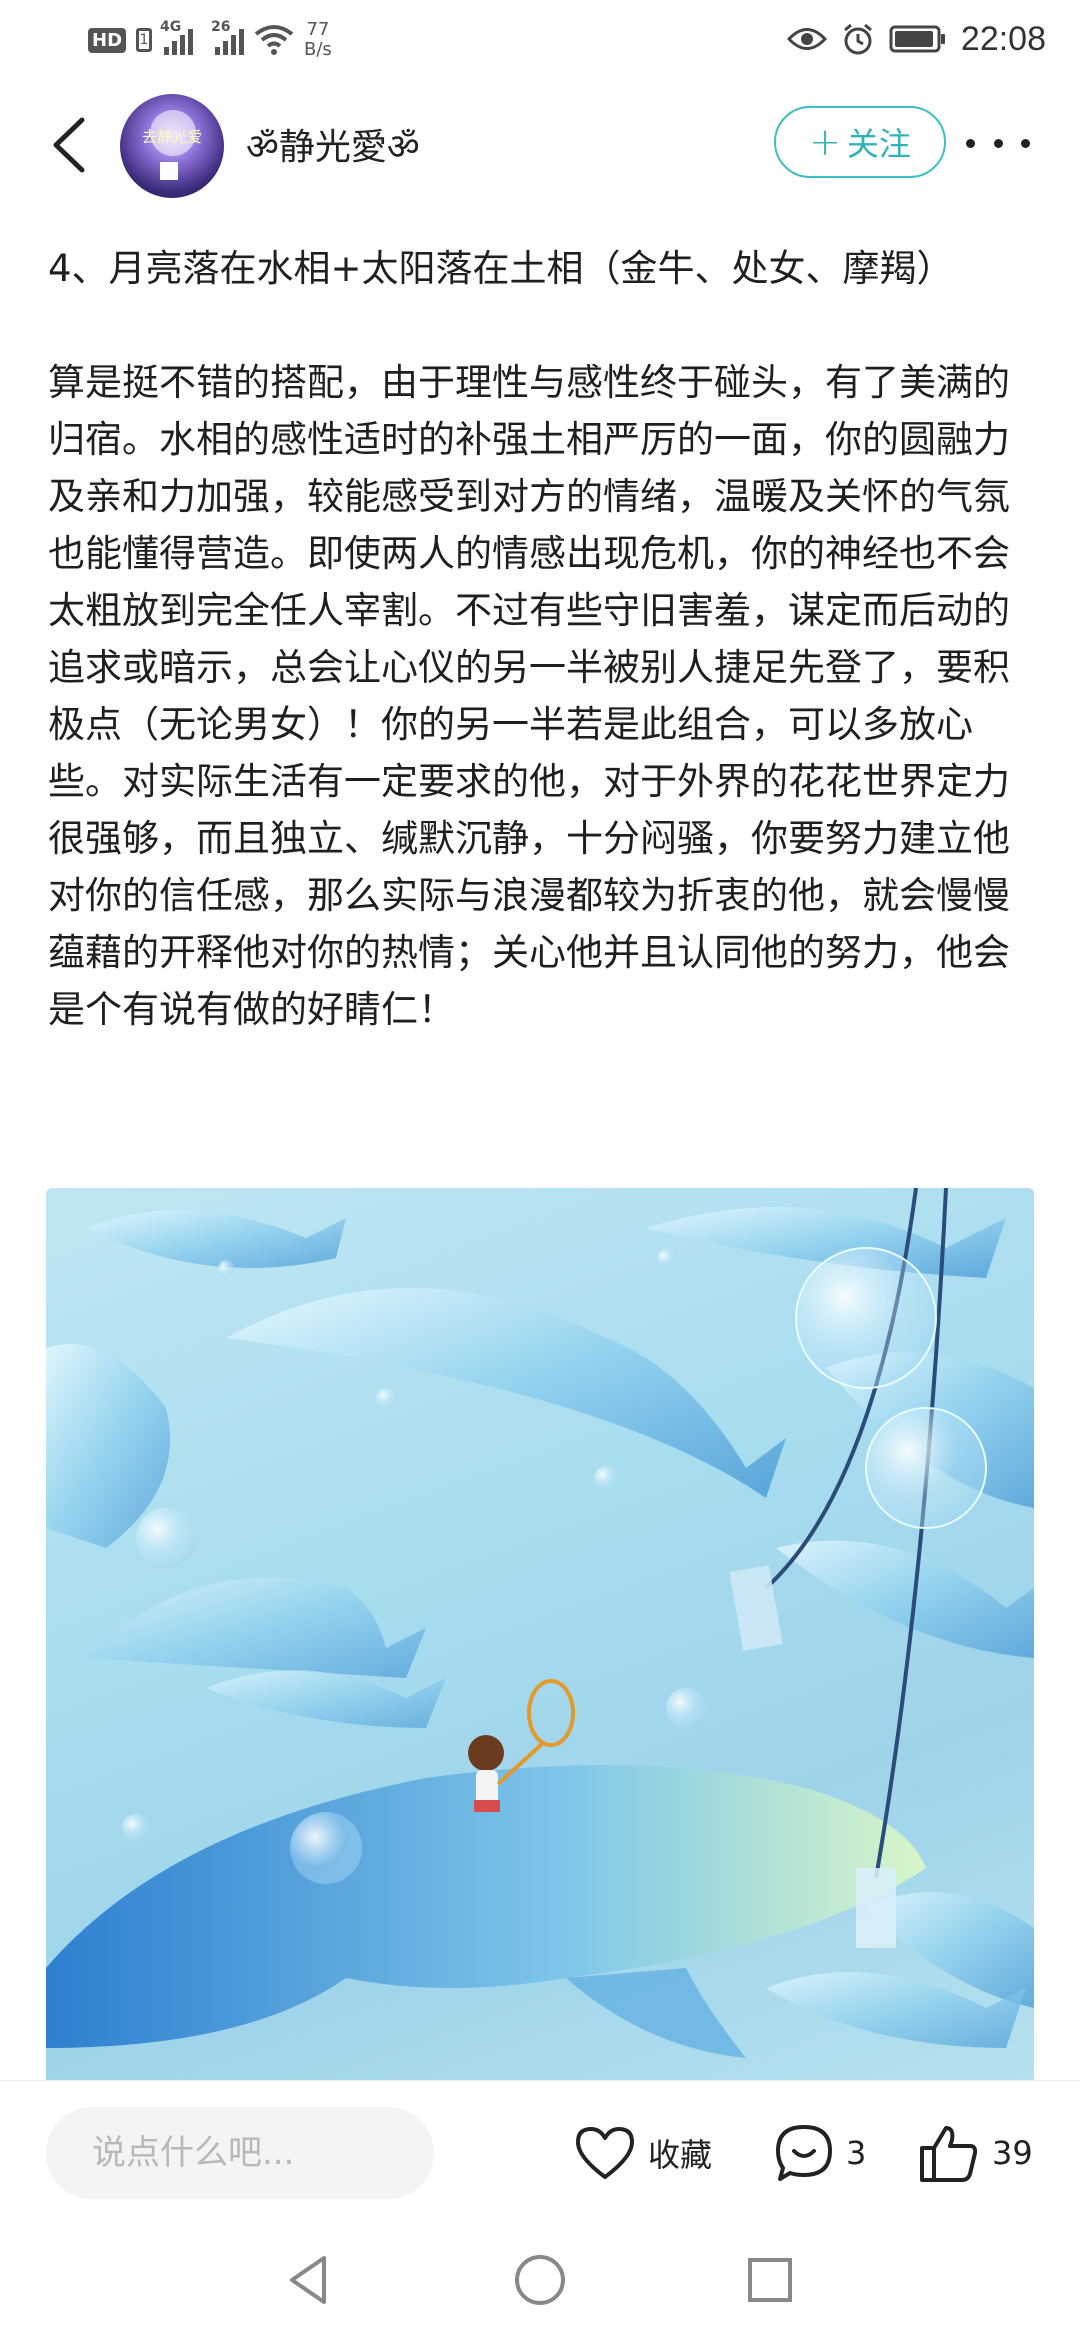  Describe the element at coordinates (1003, 38) in the screenshot. I see `clock: 22:08` at that location.